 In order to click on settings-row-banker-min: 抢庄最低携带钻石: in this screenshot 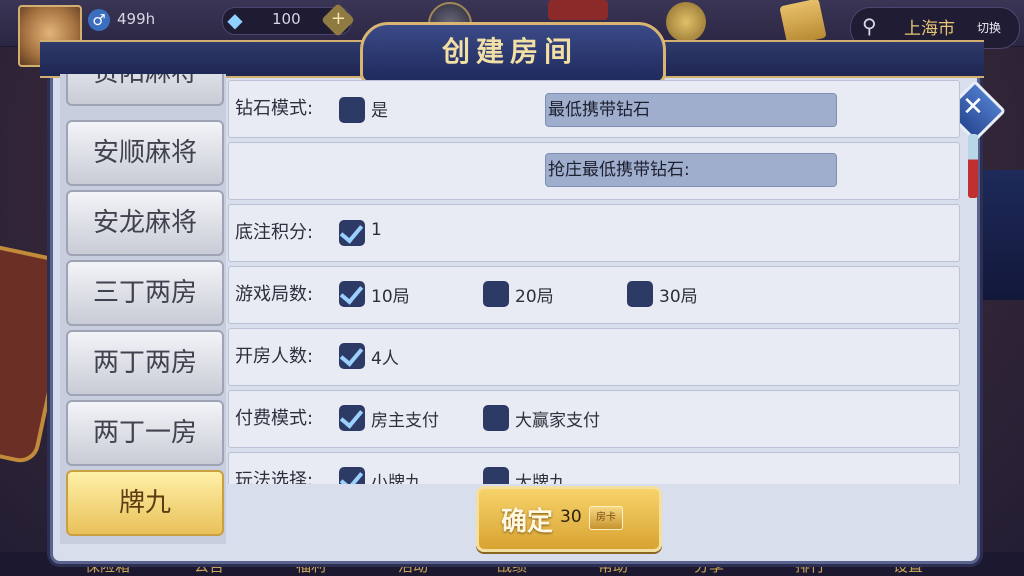, I will do `click(594, 171)`.